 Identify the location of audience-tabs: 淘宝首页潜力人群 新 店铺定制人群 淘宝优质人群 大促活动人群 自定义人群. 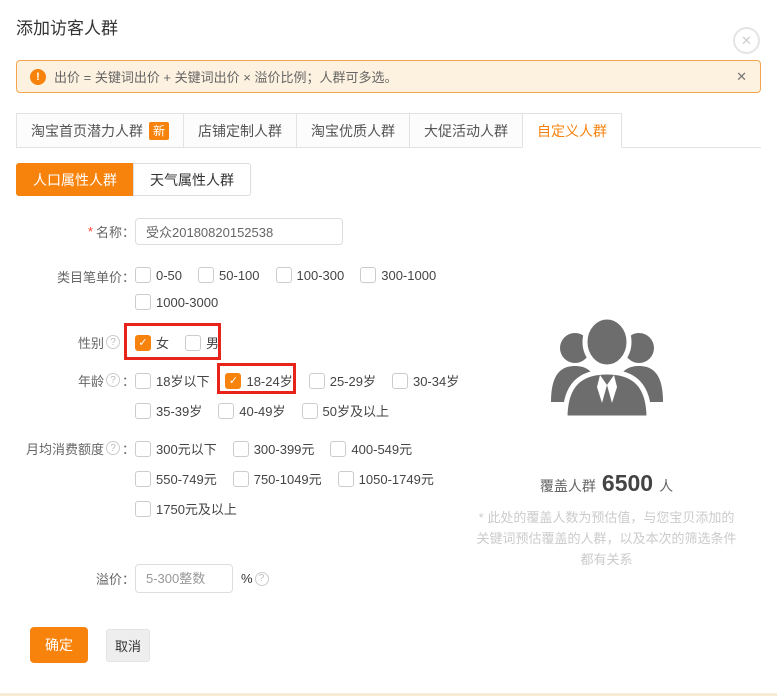
(388, 130).